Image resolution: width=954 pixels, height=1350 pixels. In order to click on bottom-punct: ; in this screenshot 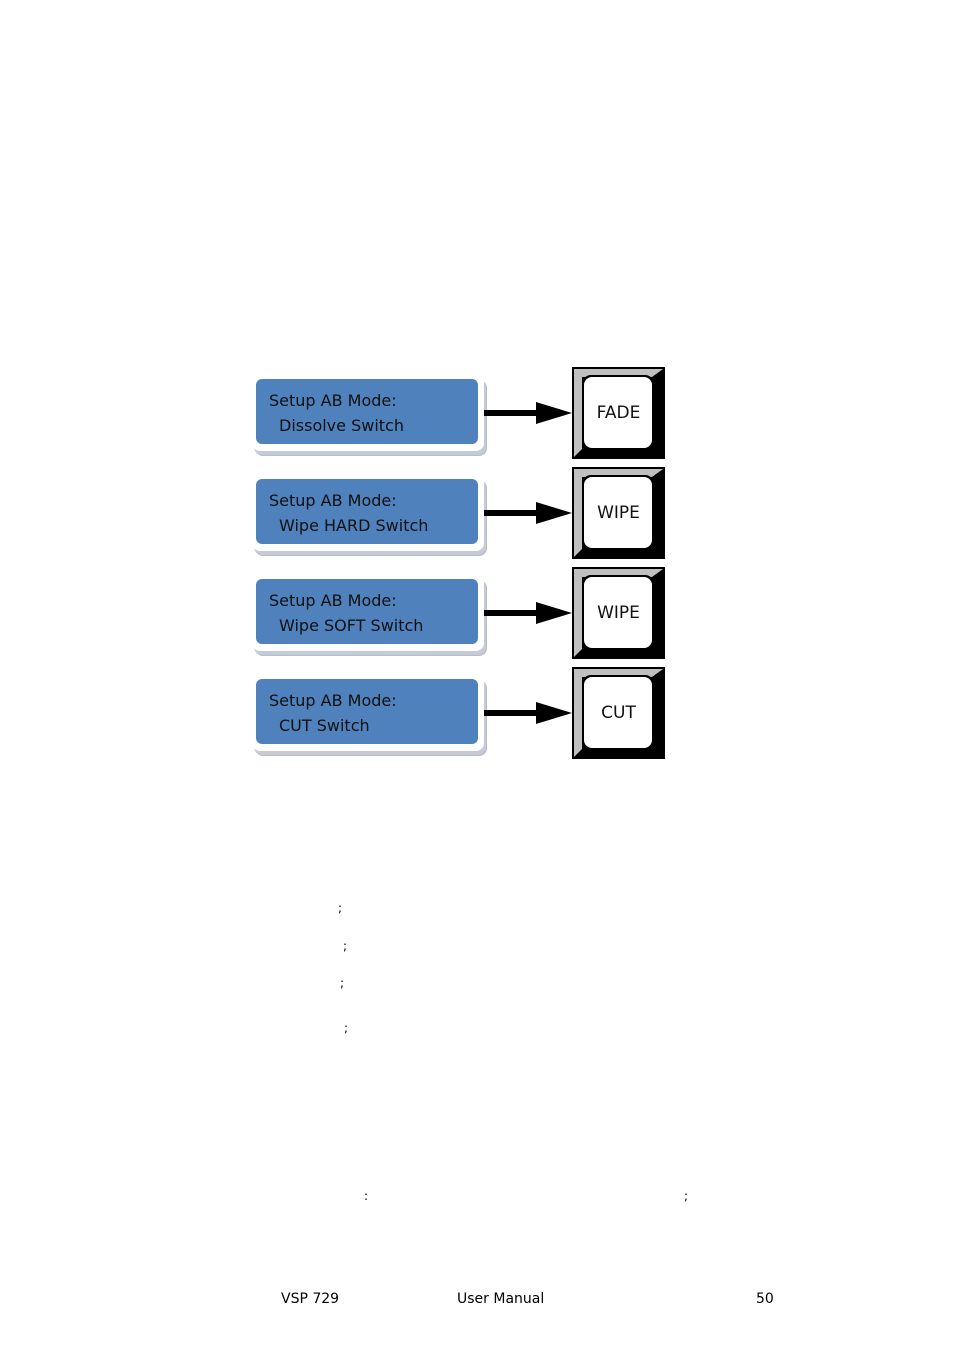, I will do `click(686, 1196)`.